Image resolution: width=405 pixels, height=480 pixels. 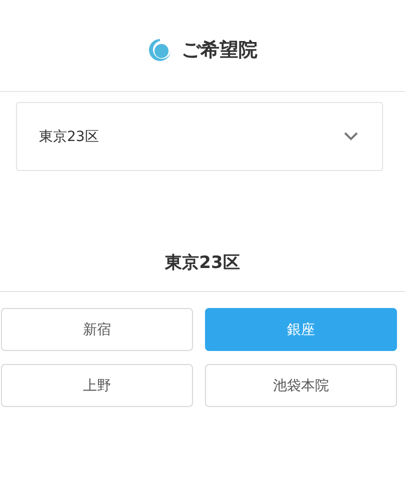 What do you see at coordinates (220, 50) in the screenshot?
I see `page-title: ご希望院` at bounding box center [220, 50].